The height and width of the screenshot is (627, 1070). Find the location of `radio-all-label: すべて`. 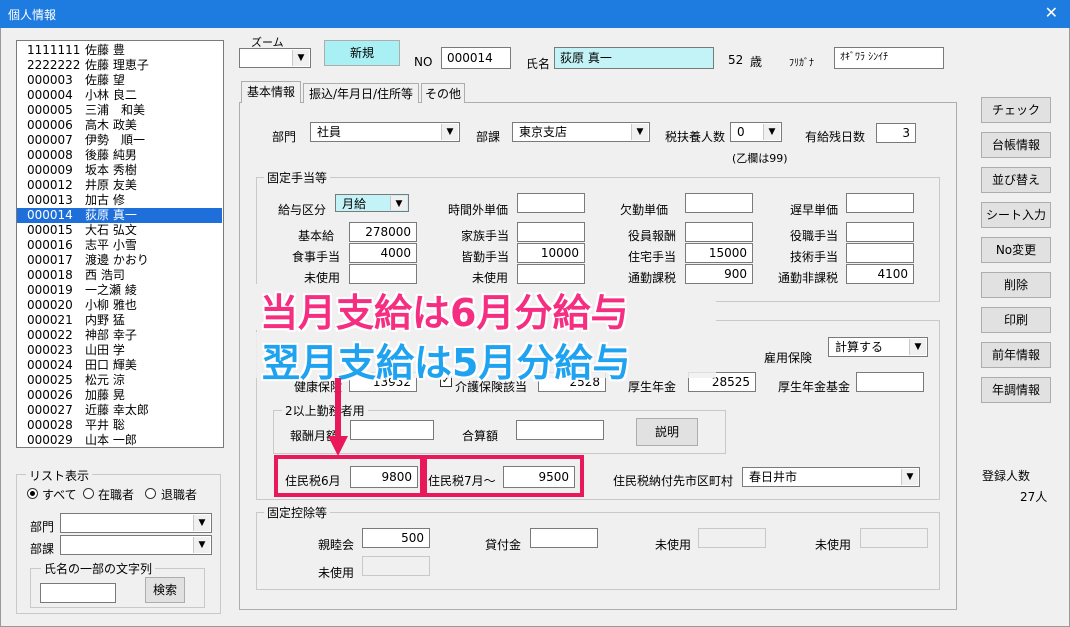

radio-all-label: すべて is located at coordinates (59, 495).